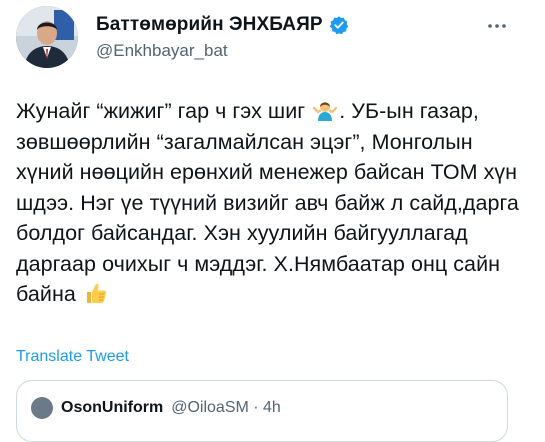  I want to click on quoted-author-name: OsonUniform, so click(112, 407).